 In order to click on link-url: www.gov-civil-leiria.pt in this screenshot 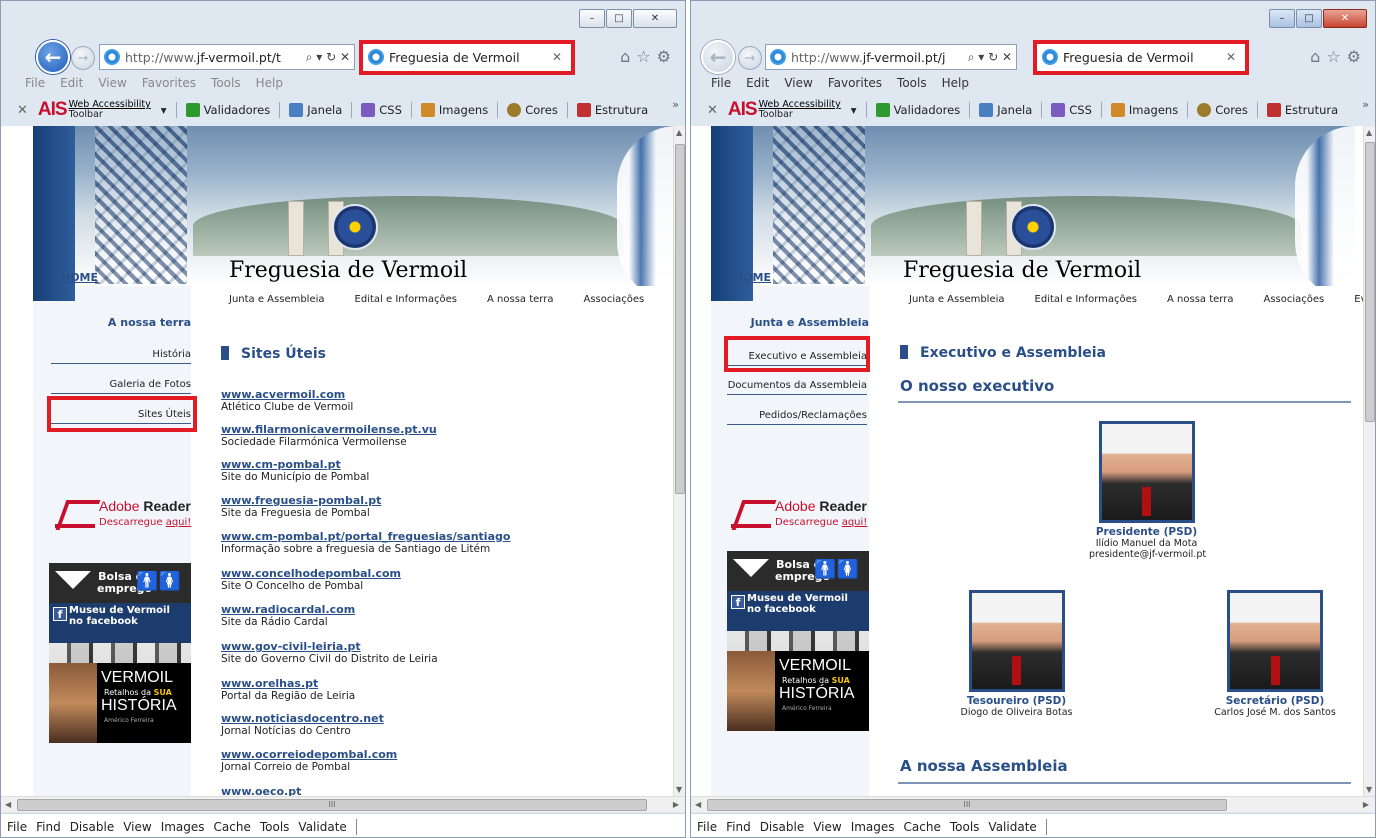, I will do `click(329, 647)`.